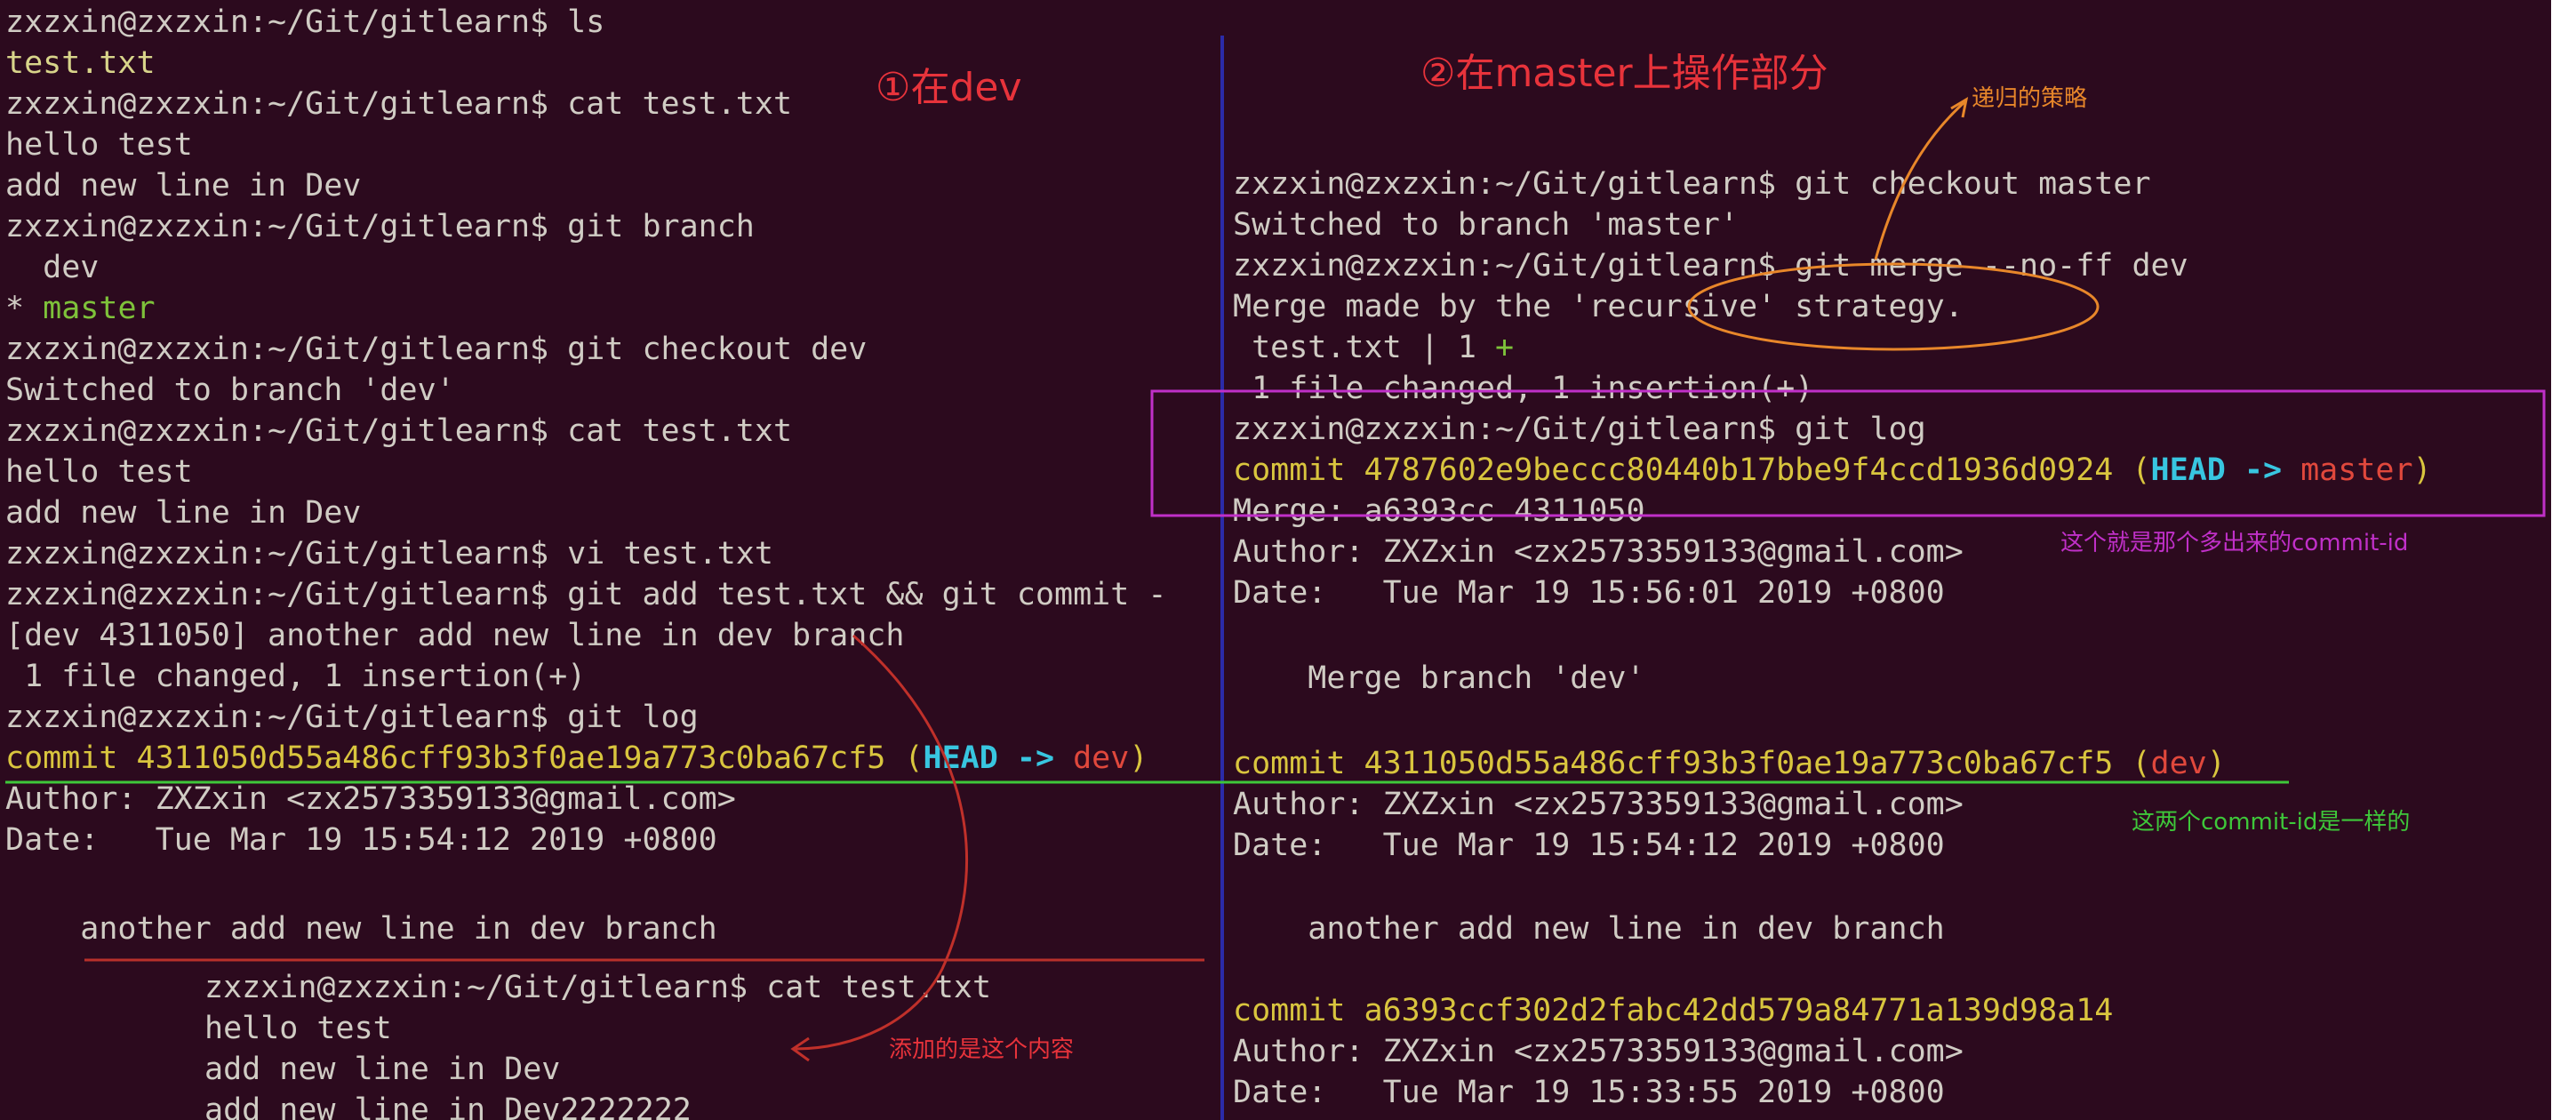 The width and height of the screenshot is (2576, 1120). I want to click on annotation-added-content: 添加的是这个内容, so click(982, 1049).